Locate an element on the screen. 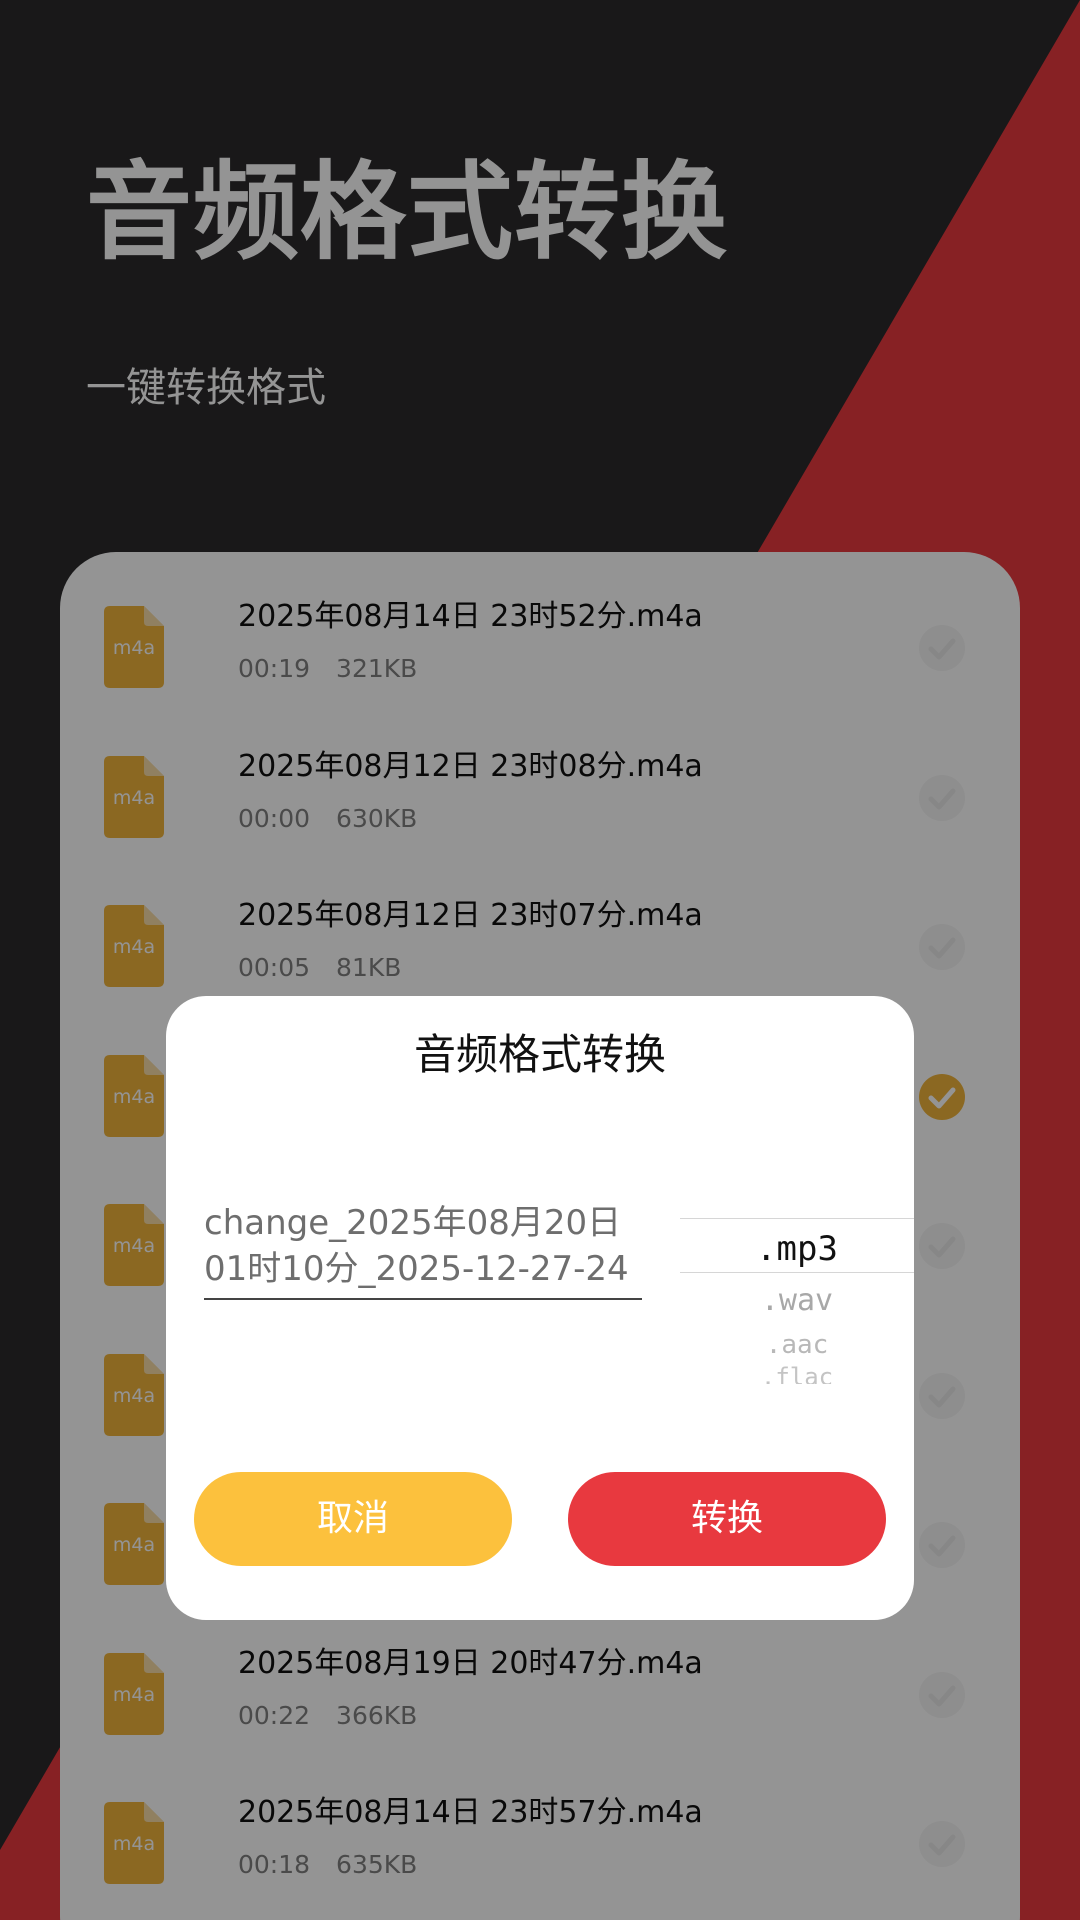  format-option: .wav is located at coordinates (797, 1301).